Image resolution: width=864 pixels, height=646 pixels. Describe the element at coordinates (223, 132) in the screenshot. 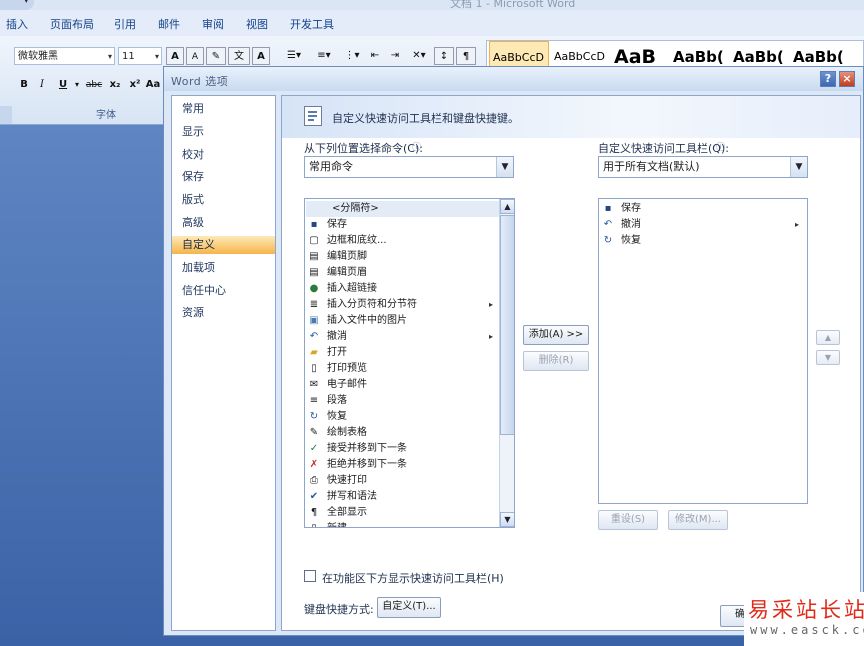

I see `nav-item-display: 显示` at that location.